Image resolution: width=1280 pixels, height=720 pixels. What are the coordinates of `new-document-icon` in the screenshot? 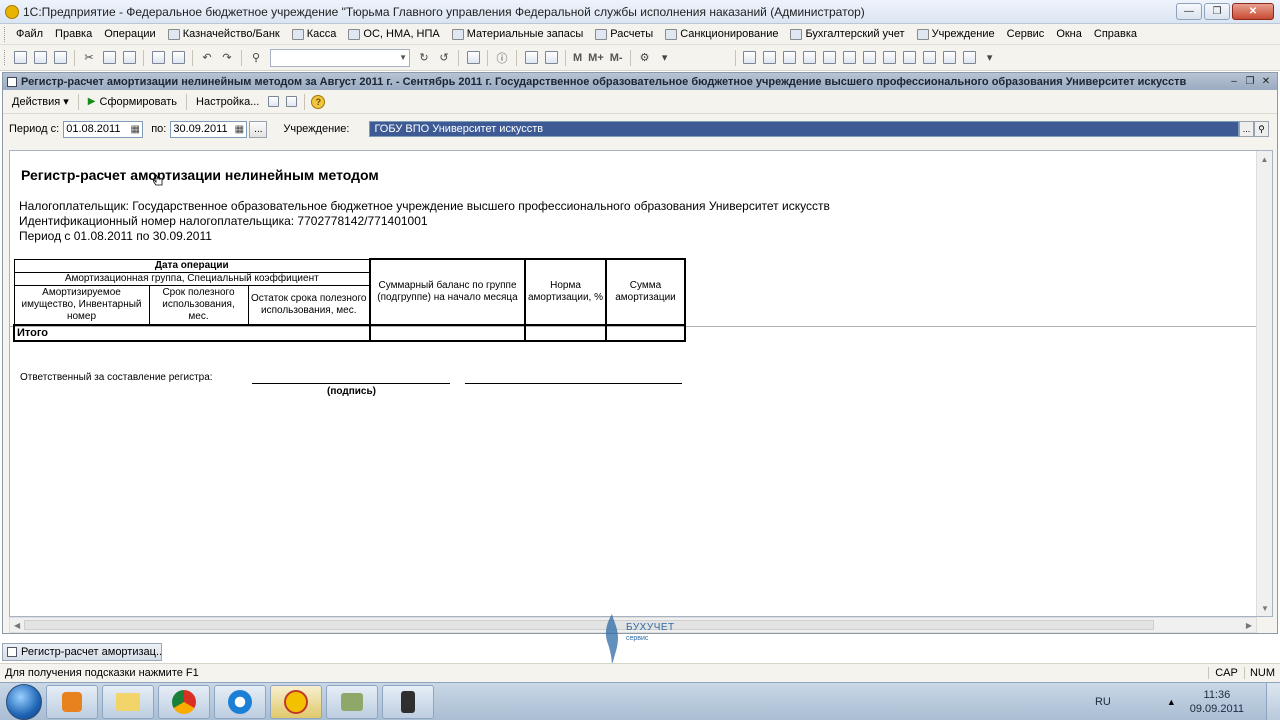 It's located at (20, 58).